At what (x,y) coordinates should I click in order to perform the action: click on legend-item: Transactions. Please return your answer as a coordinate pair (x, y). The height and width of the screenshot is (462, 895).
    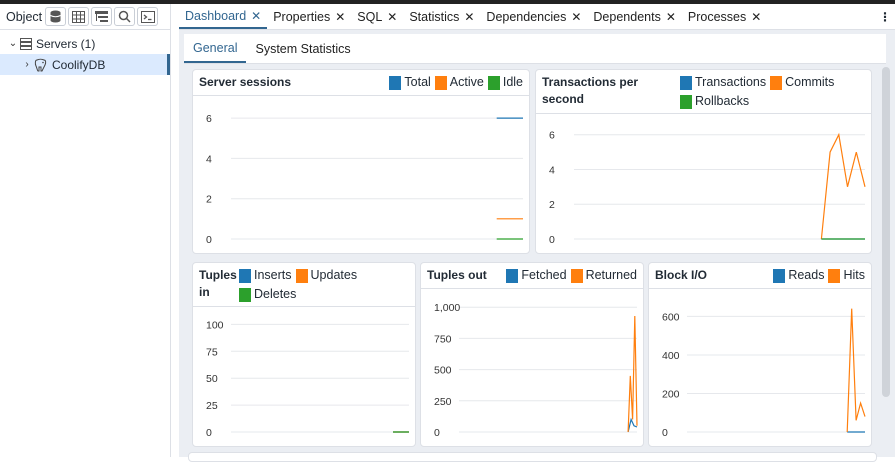
    Looking at the image, I should click on (723, 82).